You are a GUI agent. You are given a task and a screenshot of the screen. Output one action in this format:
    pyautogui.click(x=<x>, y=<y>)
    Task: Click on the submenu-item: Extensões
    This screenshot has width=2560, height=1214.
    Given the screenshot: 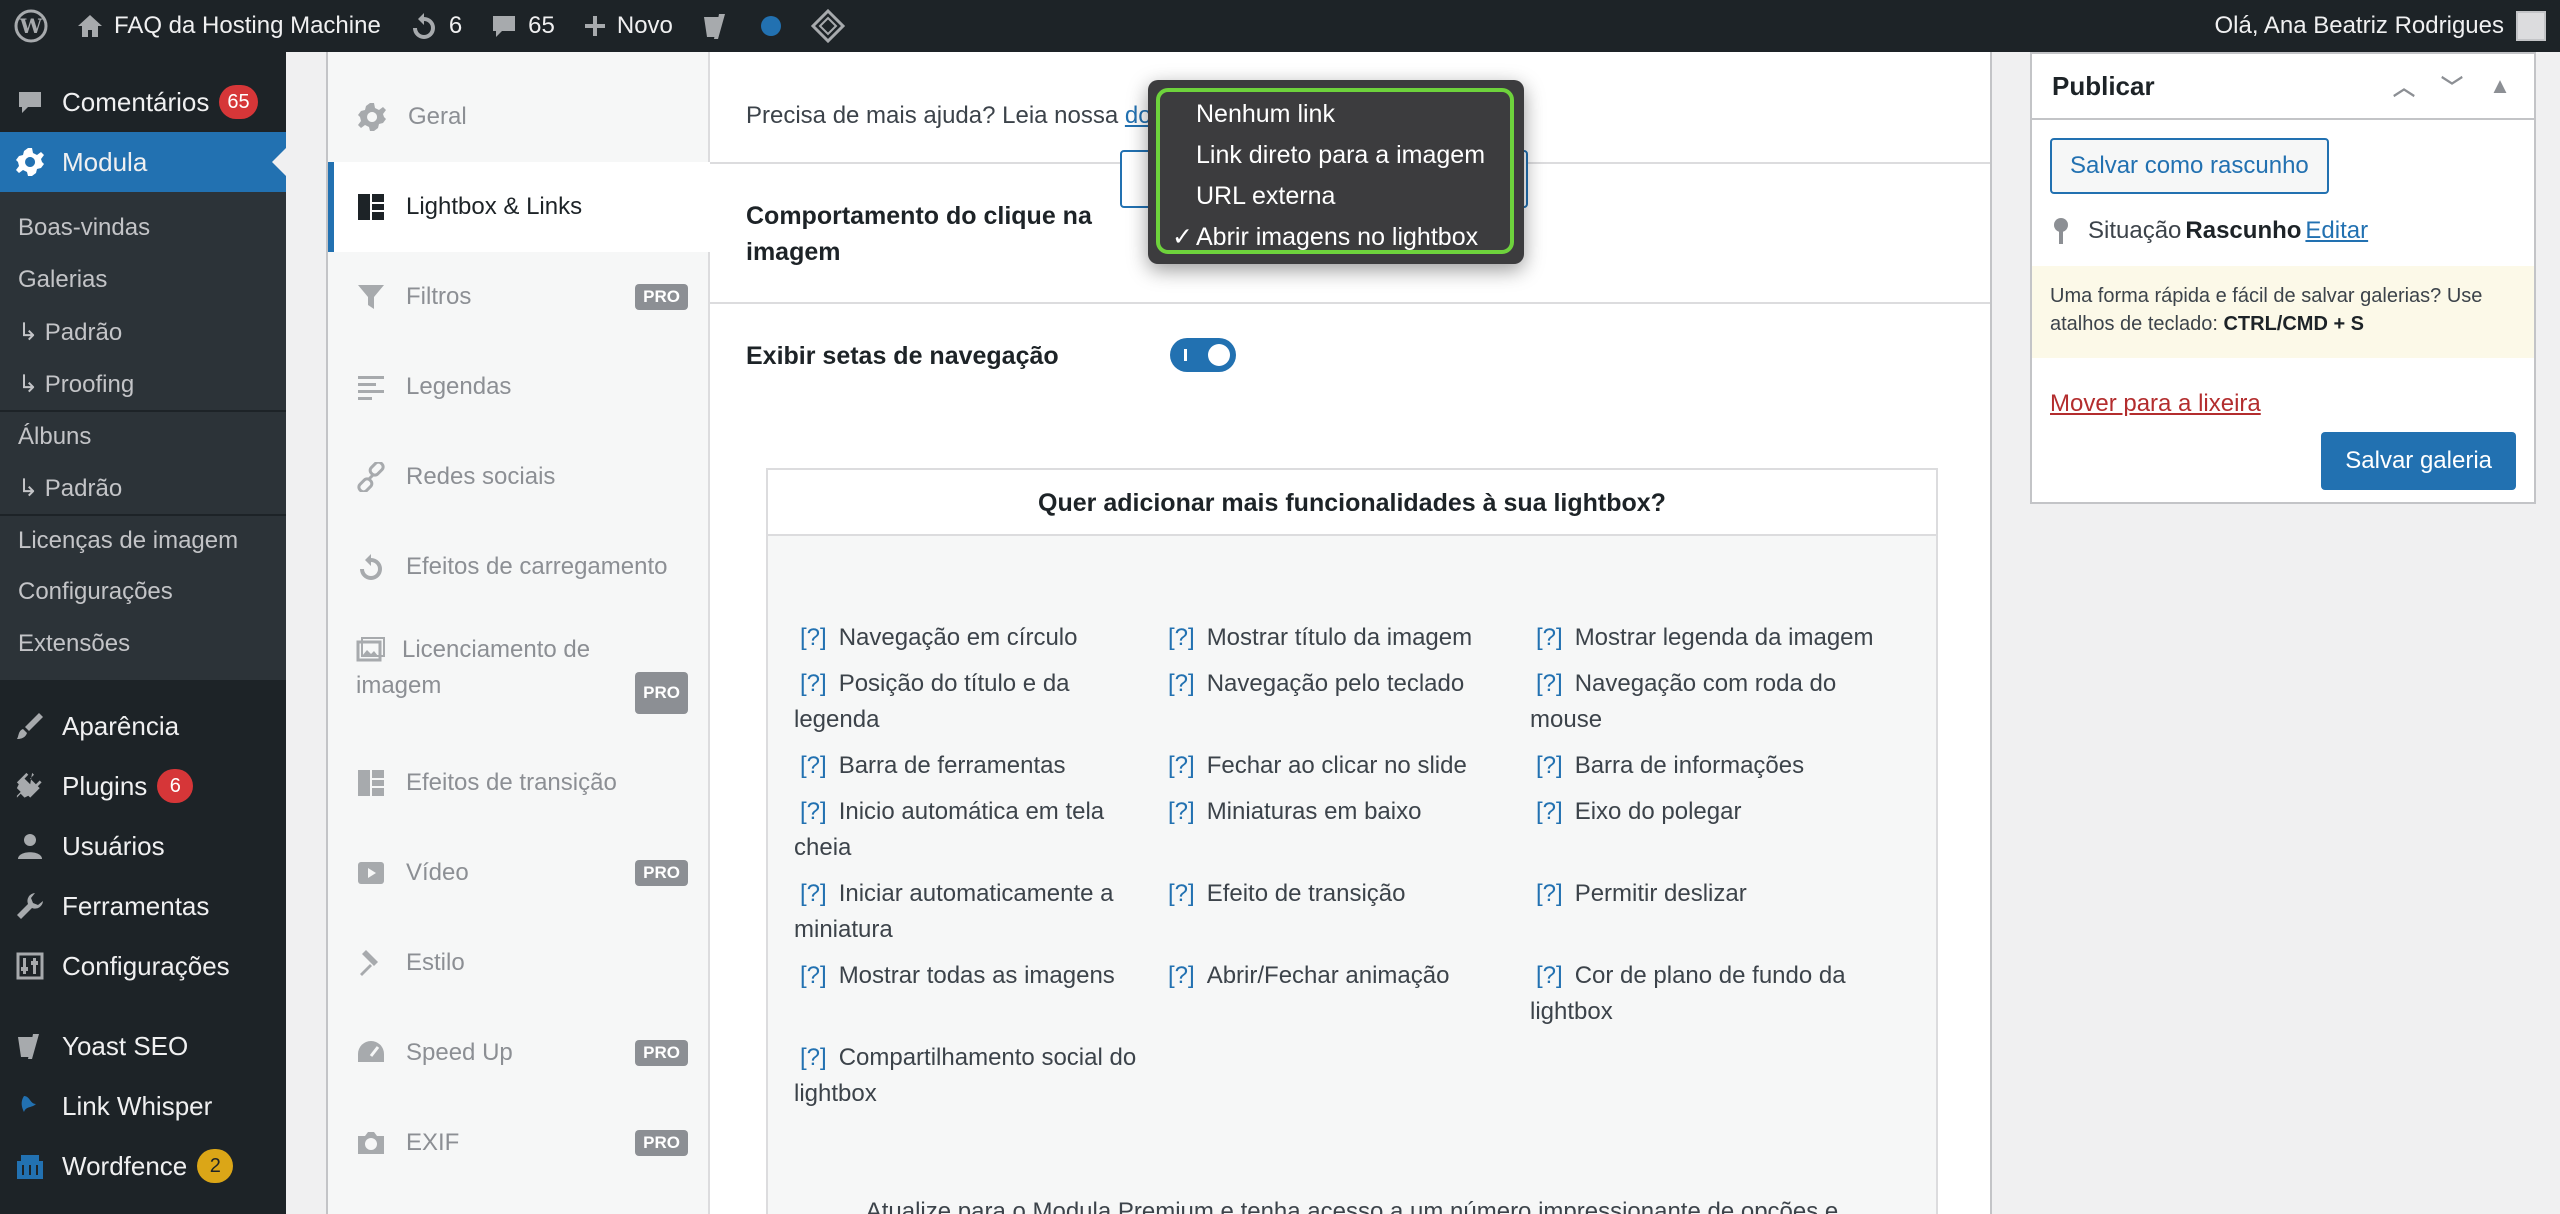 What is the action you would take?
    pyautogui.click(x=143, y=644)
    